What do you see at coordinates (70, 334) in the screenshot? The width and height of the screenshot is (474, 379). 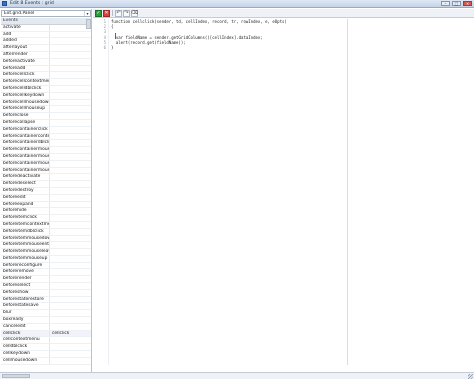 I see `event-handler-value: cellclick` at bounding box center [70, 334].